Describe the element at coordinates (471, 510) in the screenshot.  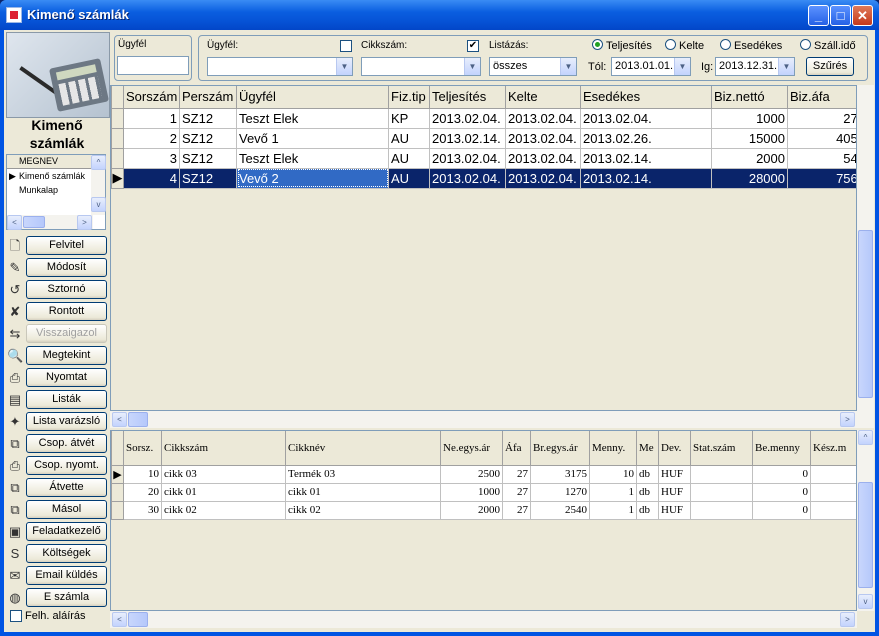
I see `table-cell: 2000` at that location.